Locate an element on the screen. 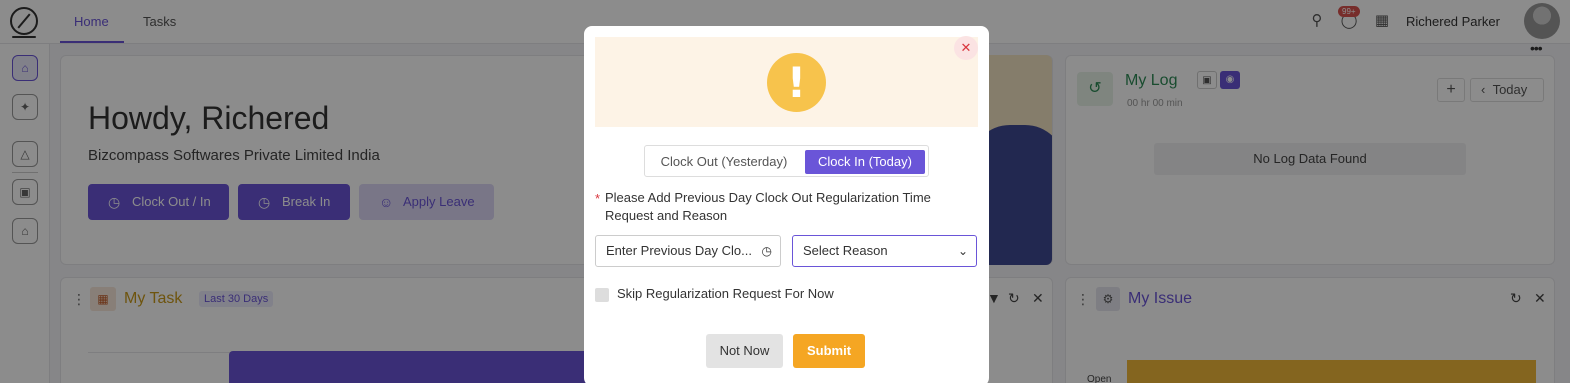 This screenshot has width=1570, height=383. skip-regularization-checkbox is located at coordinates (602, 295).